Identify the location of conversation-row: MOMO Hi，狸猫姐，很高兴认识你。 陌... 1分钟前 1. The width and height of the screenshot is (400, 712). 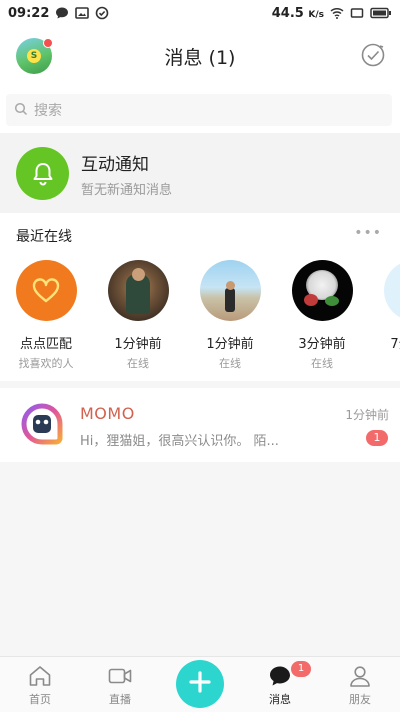
(200, 425).